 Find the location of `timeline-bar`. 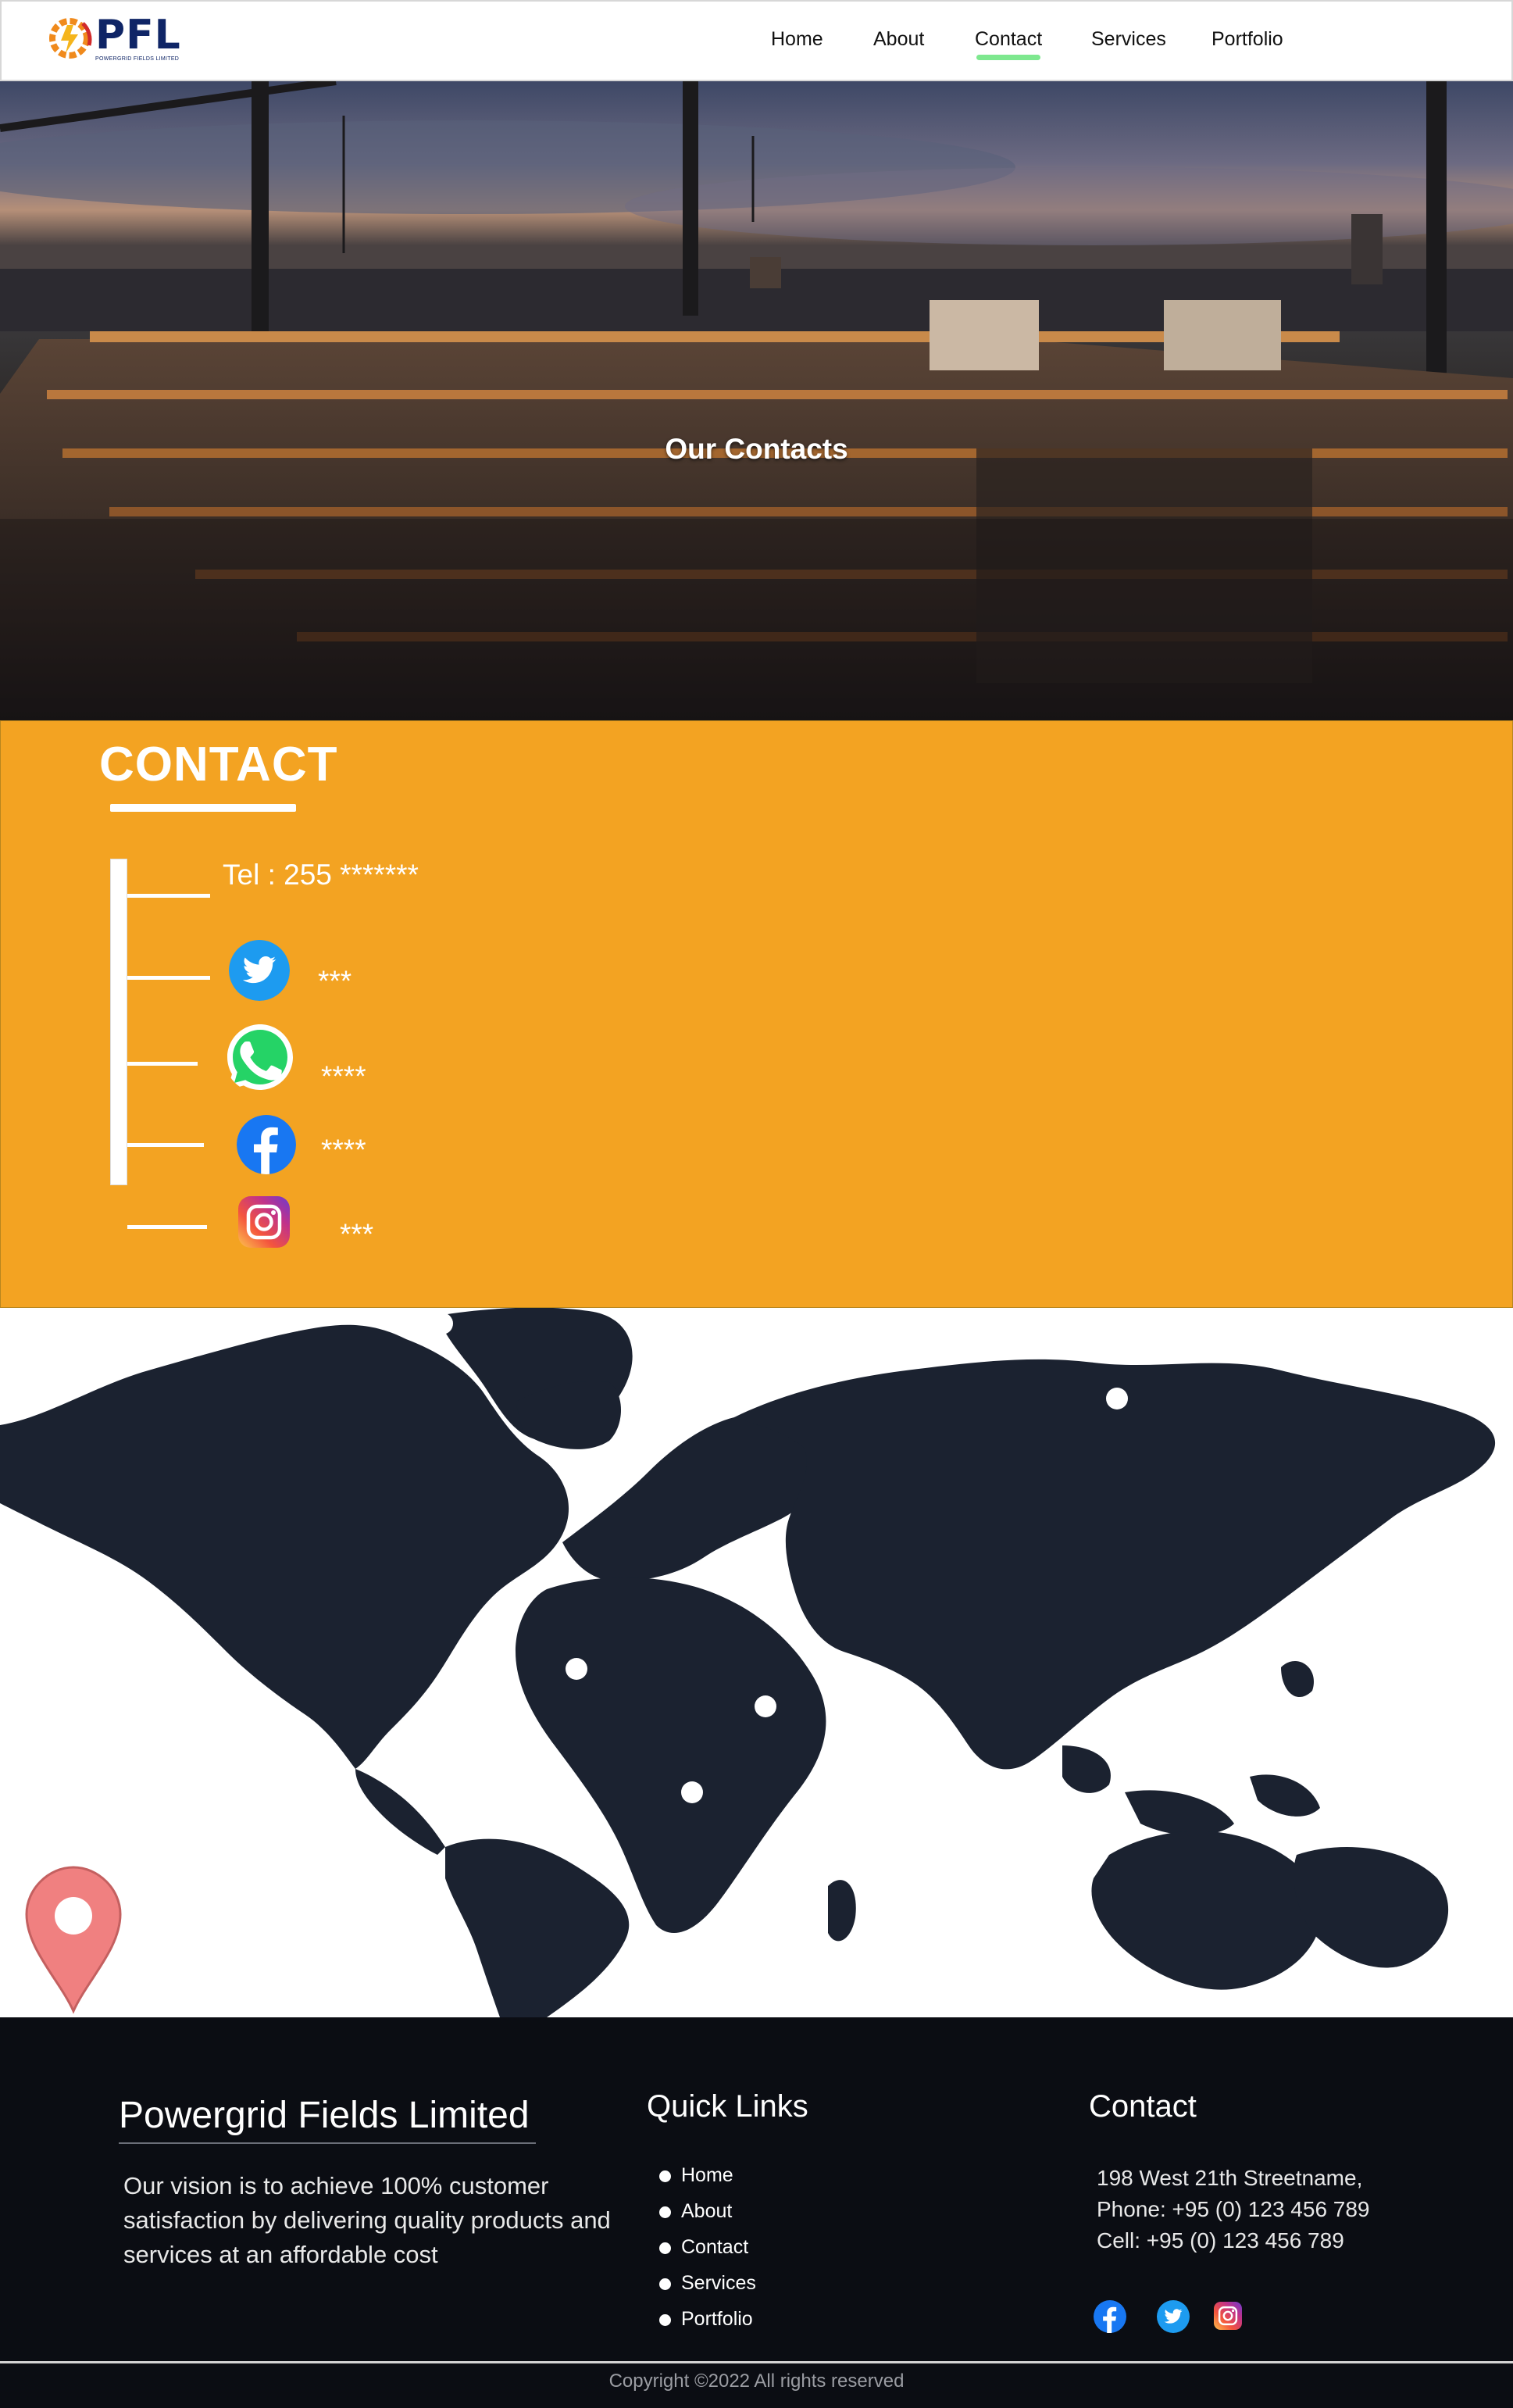

timeline-bar is located at coordinates (119, 1022).